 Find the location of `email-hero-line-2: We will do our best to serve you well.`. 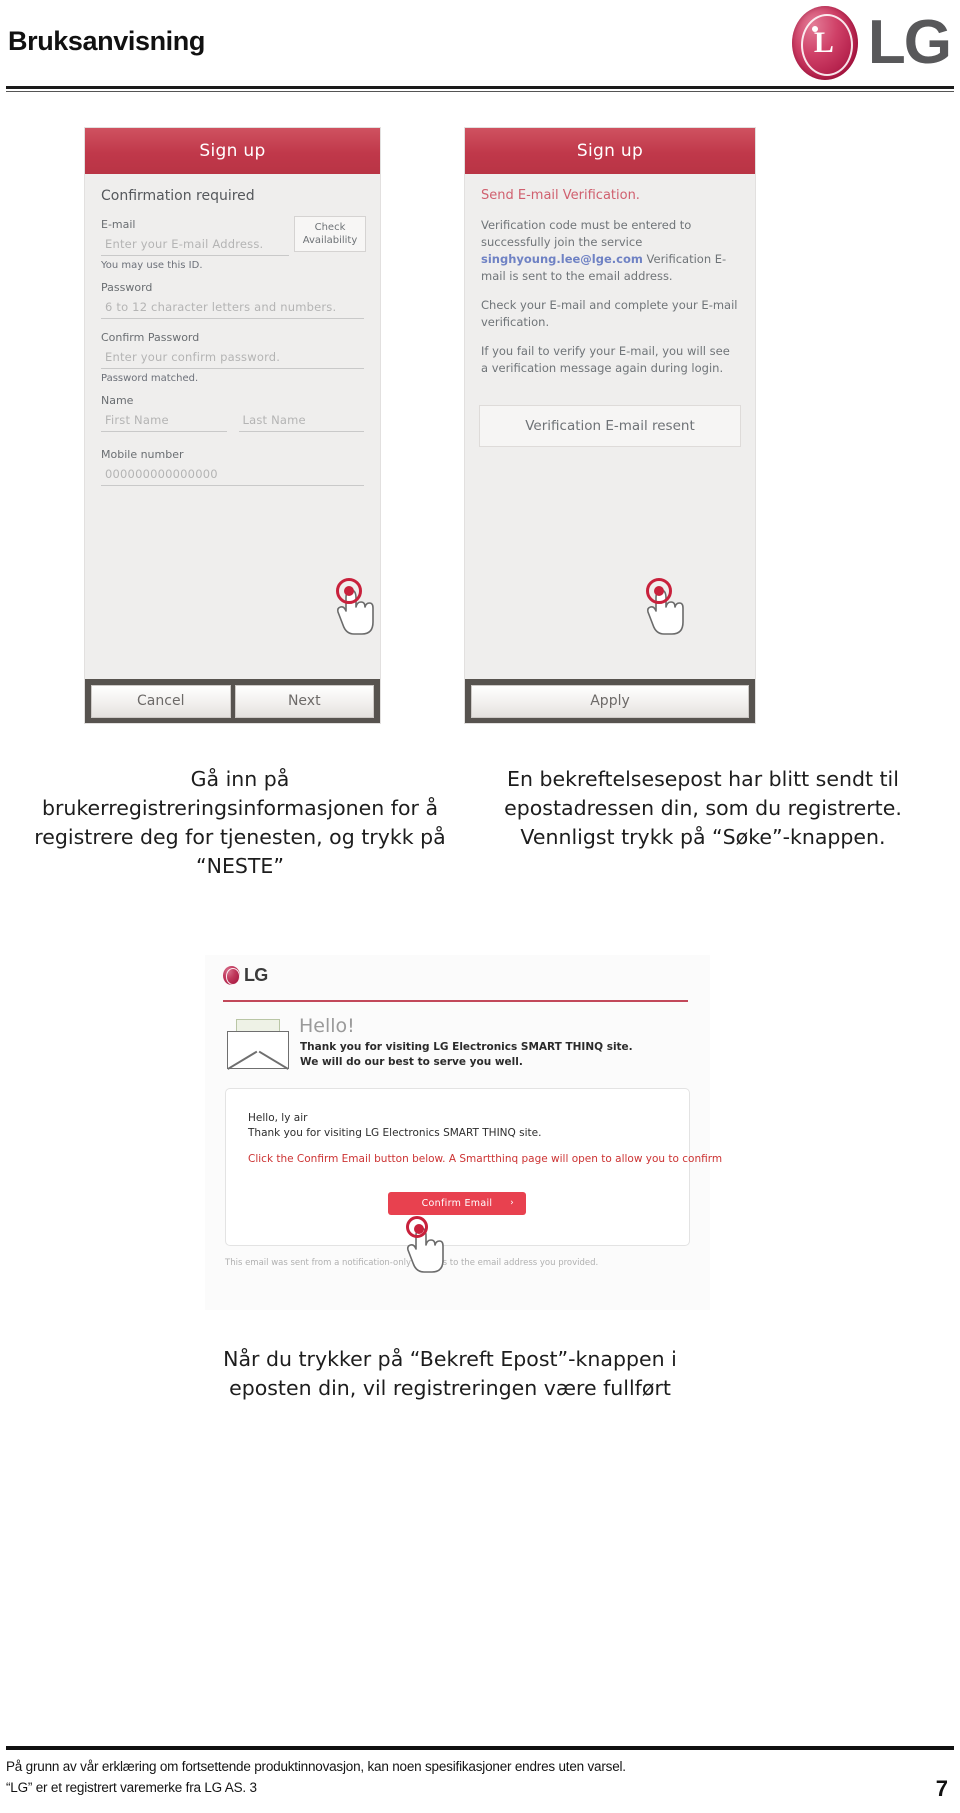

email-hero-line-2: We will do our best to serve you well. is located at coordinates (411, 1062).